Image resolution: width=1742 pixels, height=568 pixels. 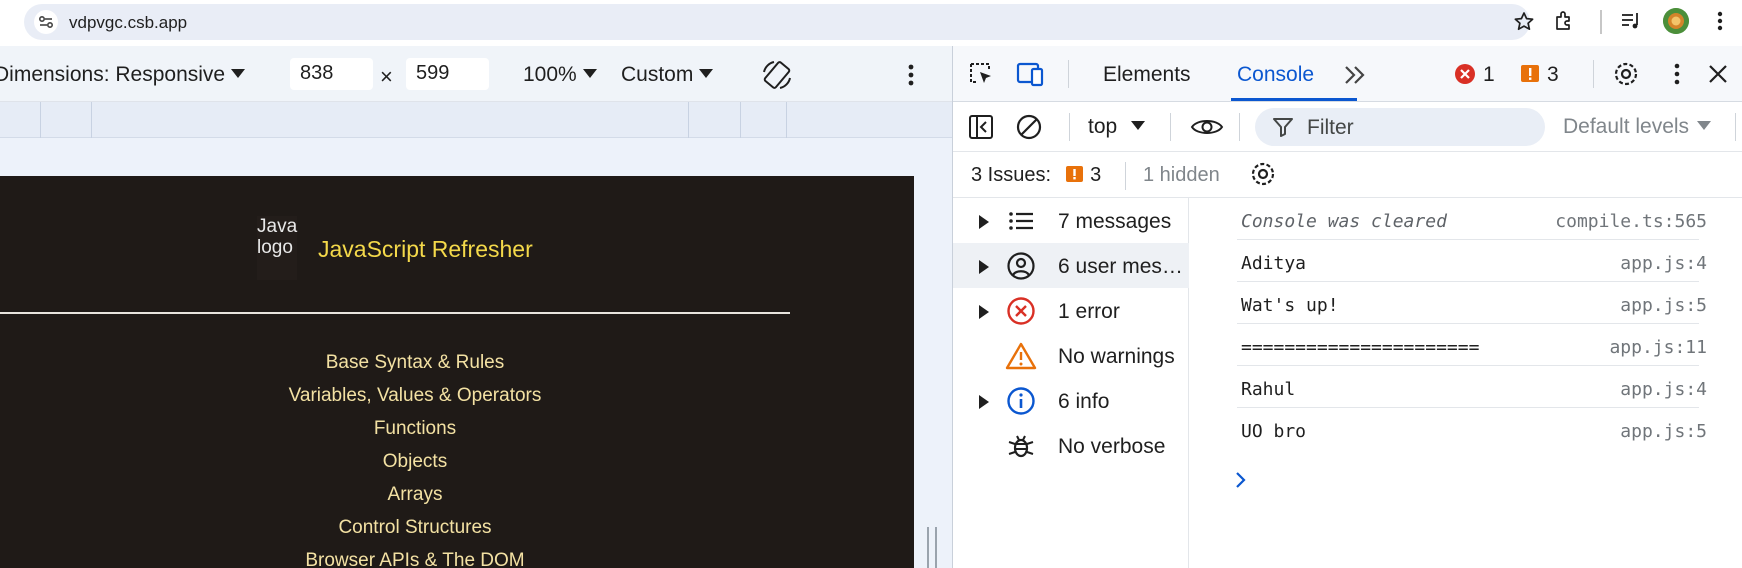 I want to click on live-expression-eye-icon, so click(x=1207, y=127).